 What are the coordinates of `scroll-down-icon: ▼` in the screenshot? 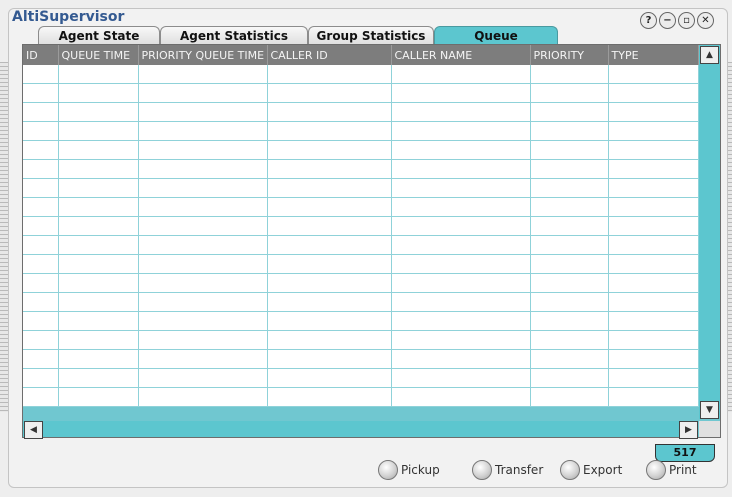 It's located at (709, 410).